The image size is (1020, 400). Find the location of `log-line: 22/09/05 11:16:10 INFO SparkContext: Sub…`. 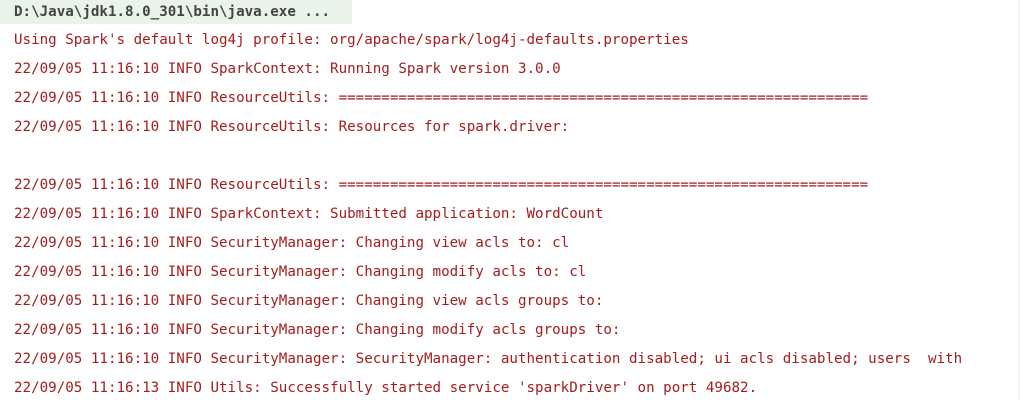

log-line: 22/09/05 11:16:10 INFO SparkContext: Sub… is located at coordinates (309, 214).